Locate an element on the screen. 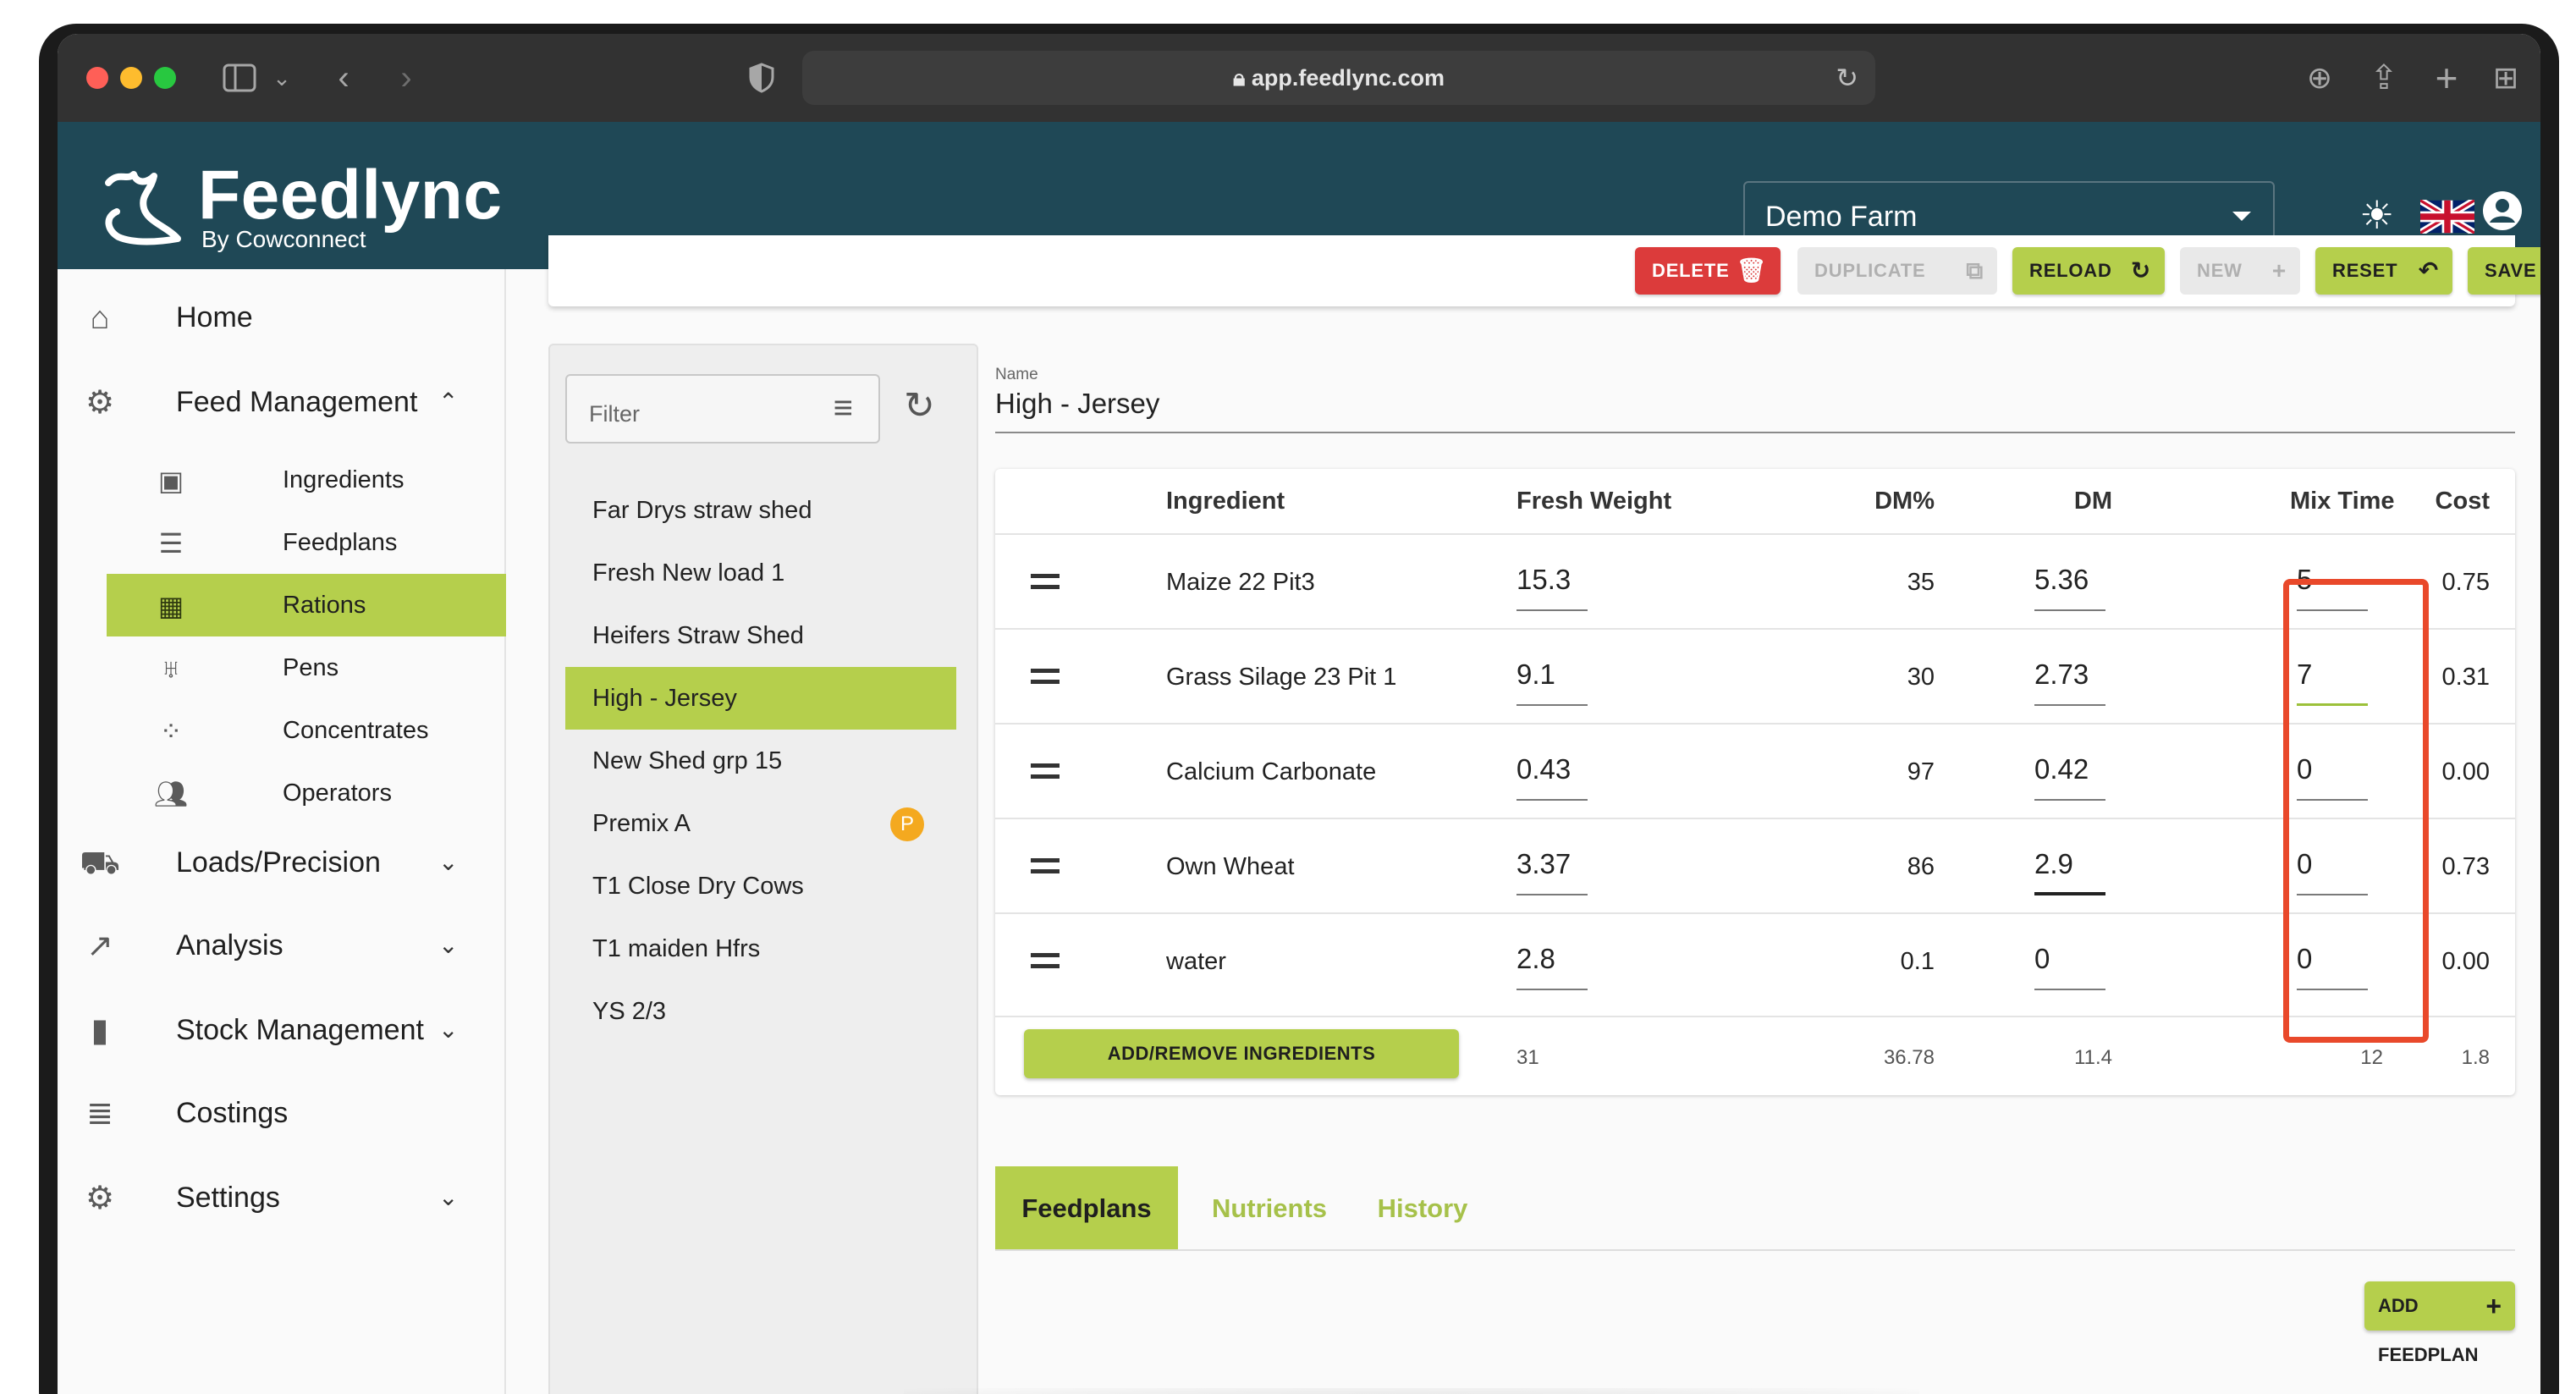 The width and height of the screenshot is (2576, 1394). tab-feedplans: Feedplans is located at coordinates (1086, 1208).